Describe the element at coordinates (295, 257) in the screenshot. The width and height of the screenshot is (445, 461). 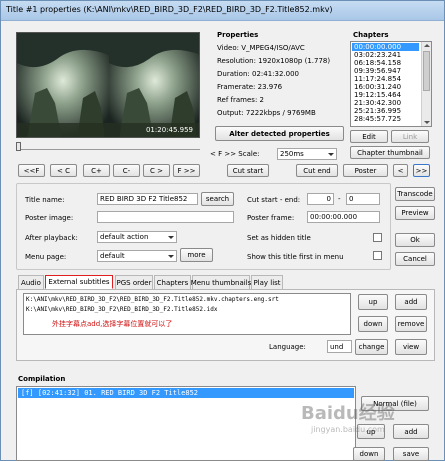
I see `show-first-label: Show this title first in menu` at that location.